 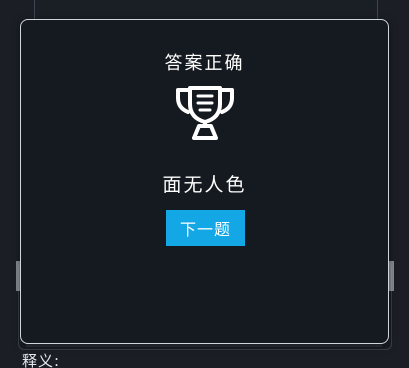 I want to click on next-question-button: 下一题, so click(x=205, y=228).